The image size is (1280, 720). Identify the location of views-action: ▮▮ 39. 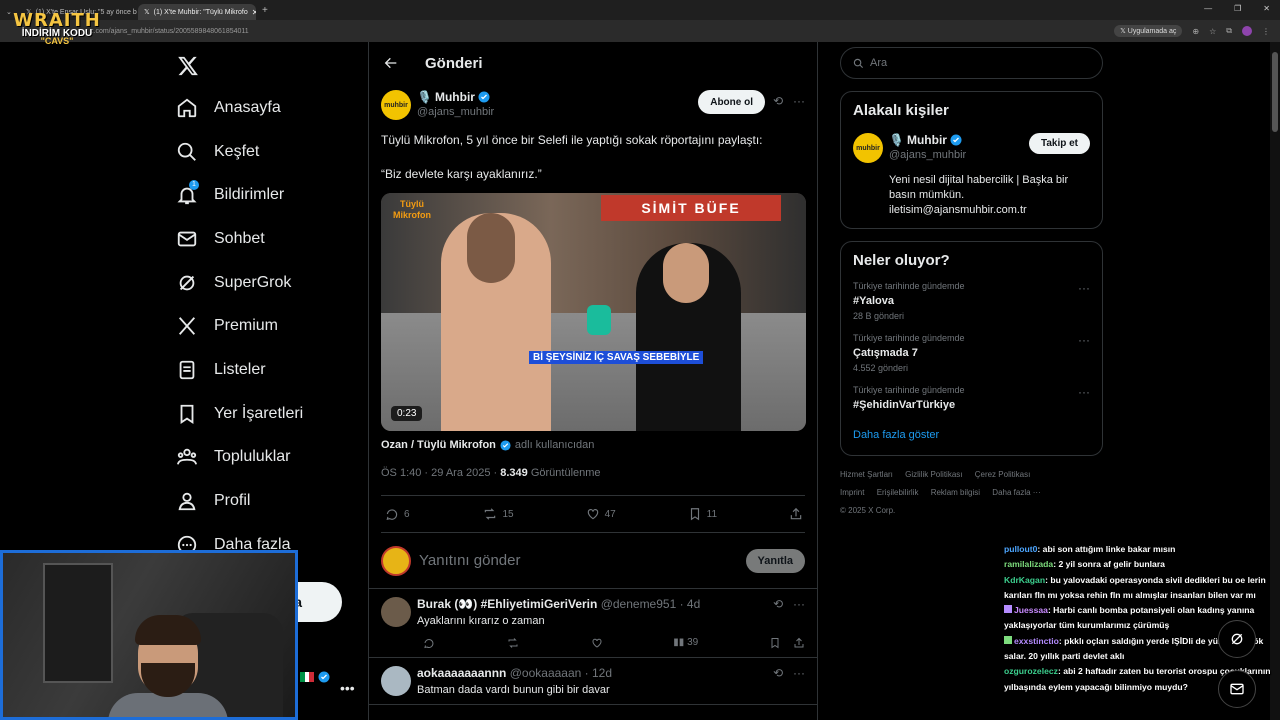
(685, 643).